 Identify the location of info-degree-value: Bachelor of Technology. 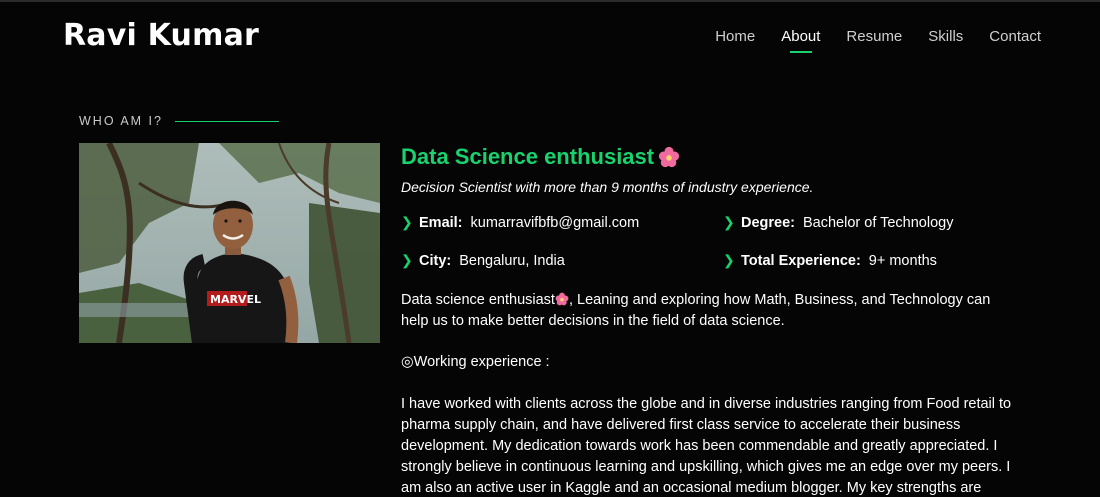
(878, 222).